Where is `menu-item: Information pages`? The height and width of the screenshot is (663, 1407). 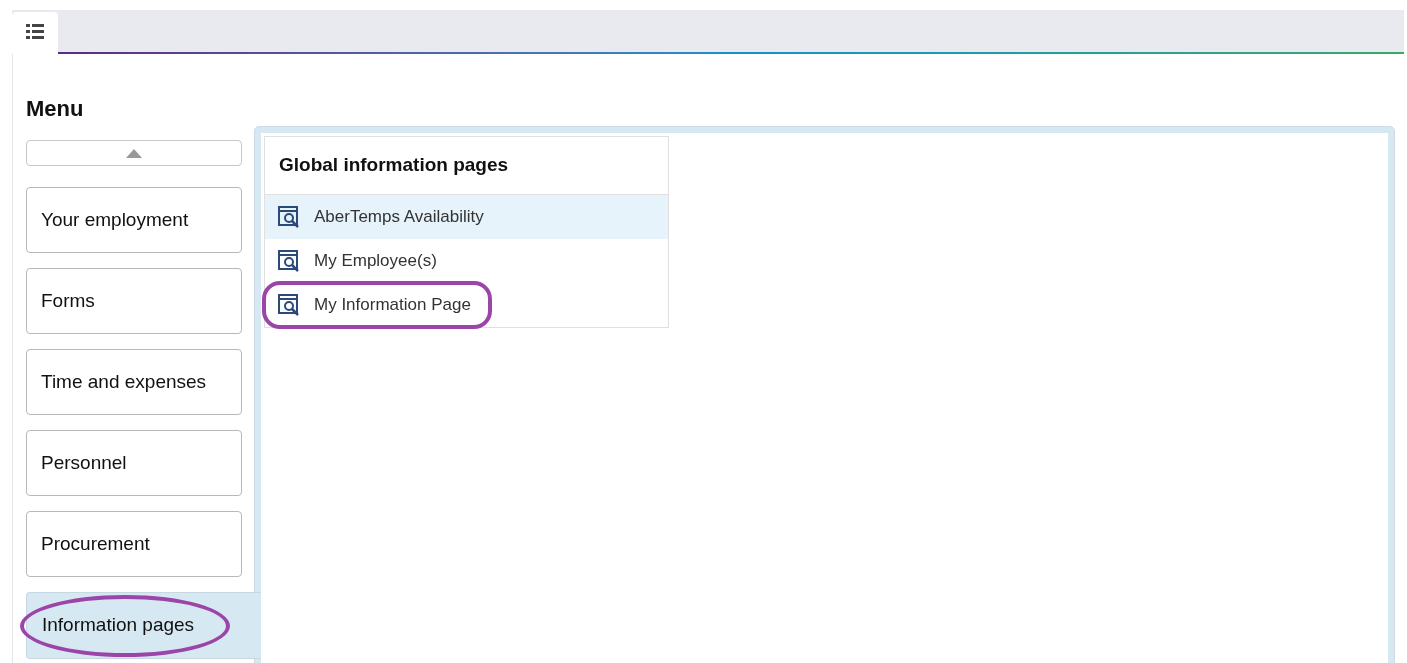
menu-item: Information pages is located at coordinates (143, 625).